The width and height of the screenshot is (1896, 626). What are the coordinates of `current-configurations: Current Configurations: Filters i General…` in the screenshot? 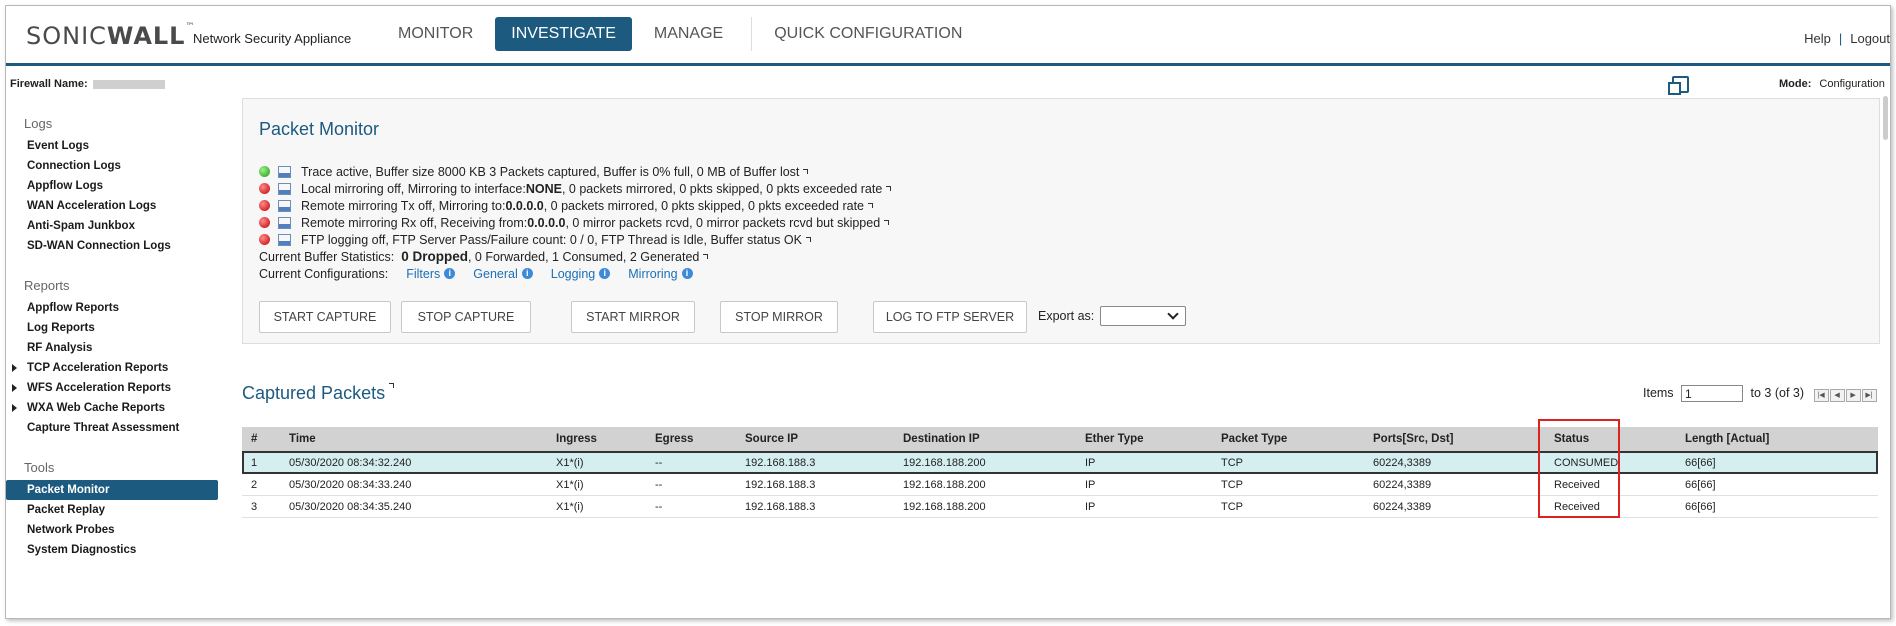 It's located at (476, 273).